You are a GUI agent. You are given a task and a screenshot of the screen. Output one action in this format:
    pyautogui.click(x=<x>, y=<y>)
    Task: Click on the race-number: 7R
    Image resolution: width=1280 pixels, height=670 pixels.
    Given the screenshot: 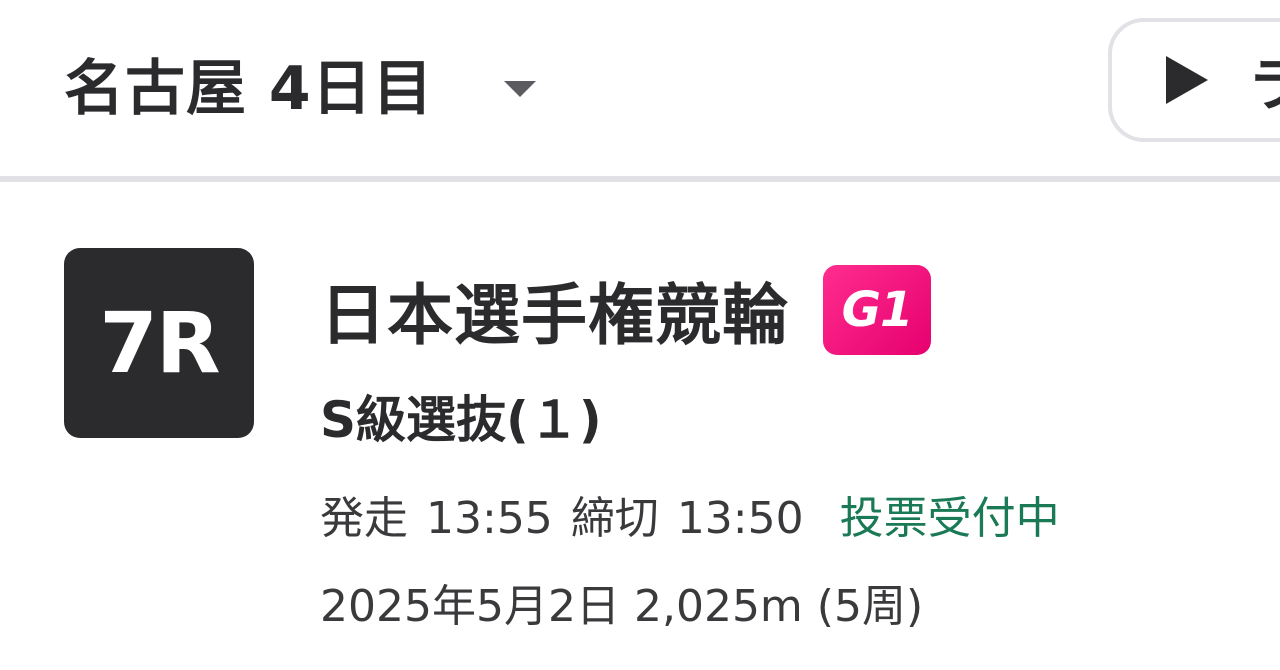 What is the action you would take?
    pyautogui.click(x=159, y=343)
    